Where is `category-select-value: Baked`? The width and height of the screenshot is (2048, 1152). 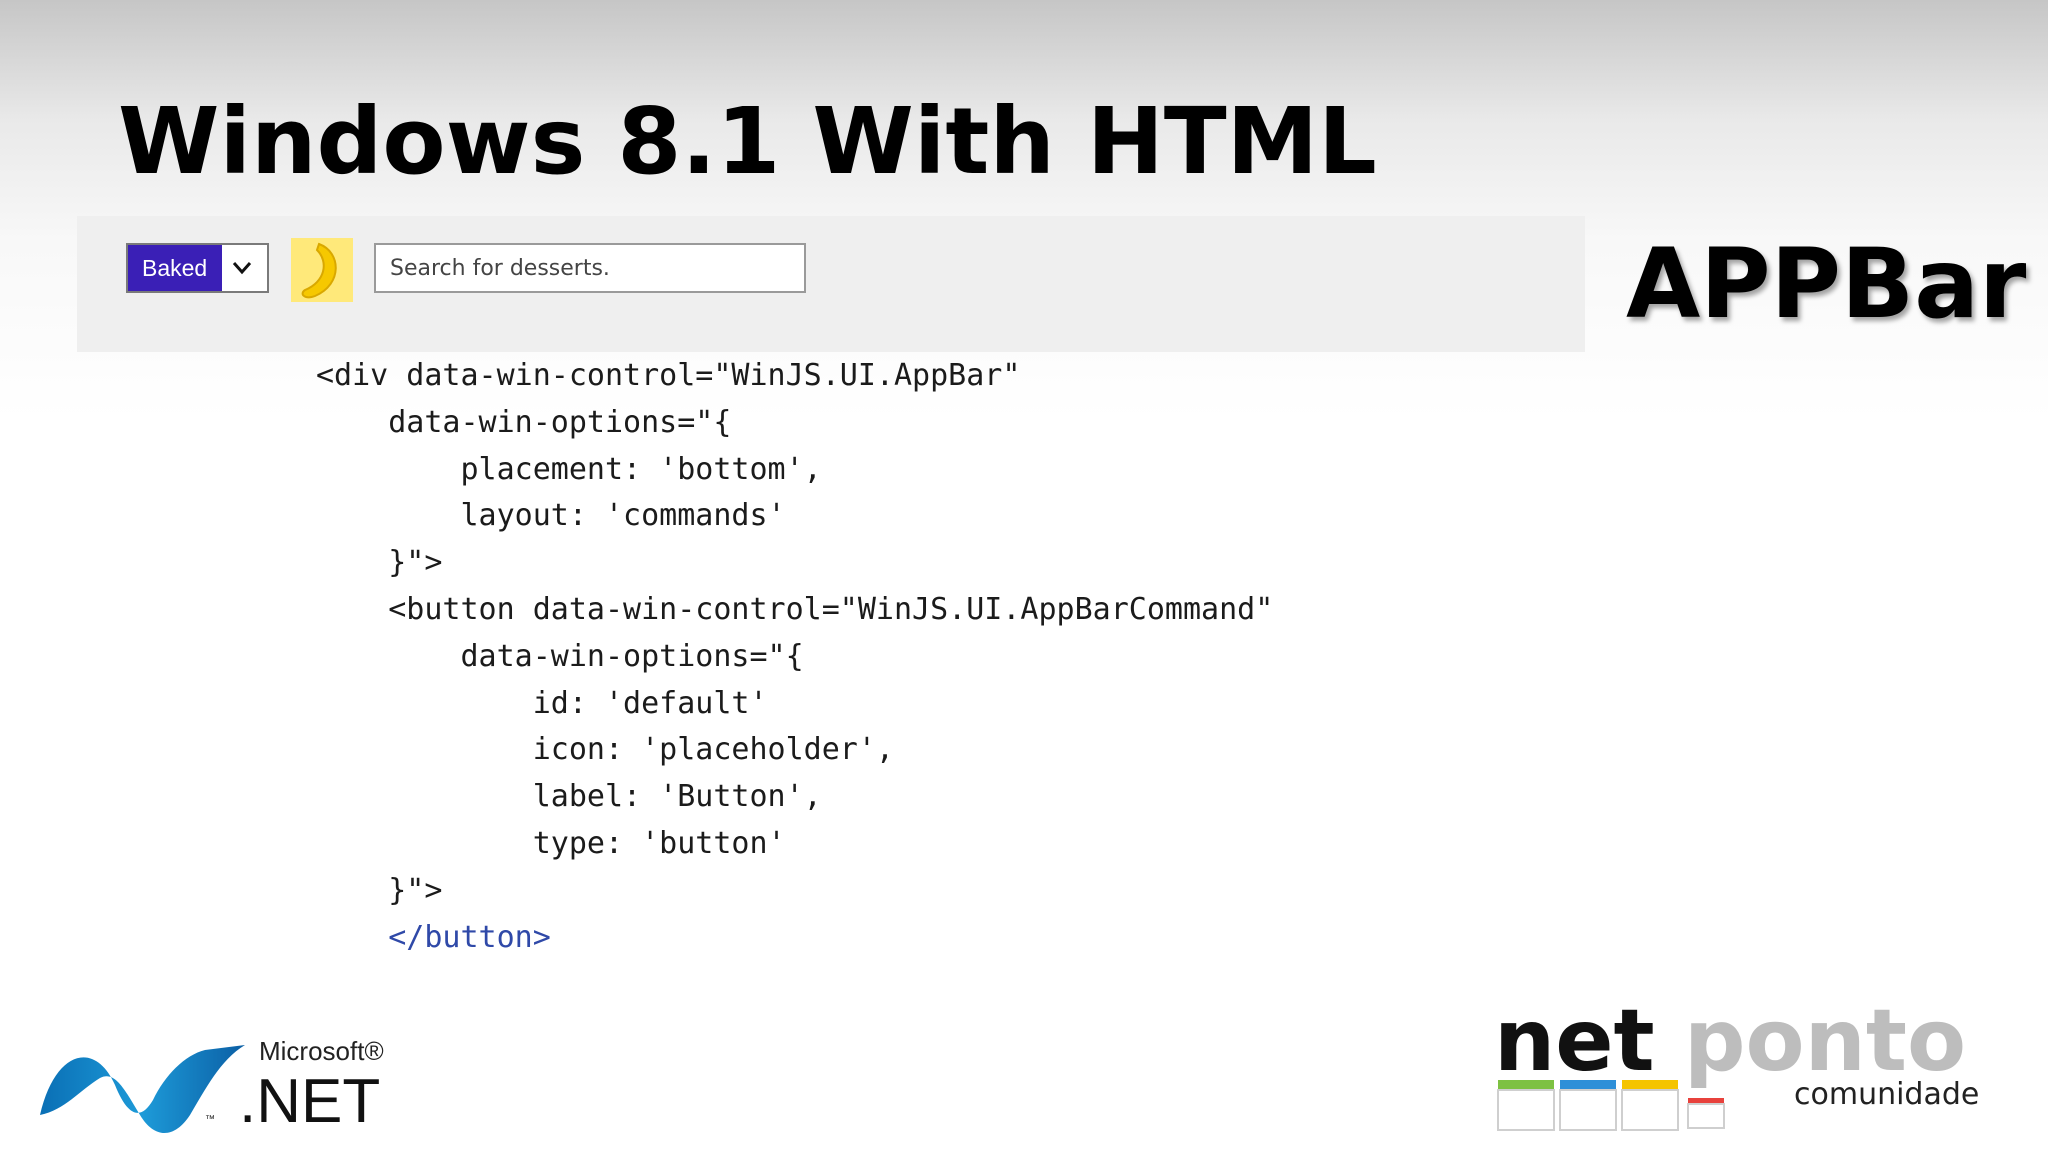
category-select-value: Baked is located at coordinates (175, 268).